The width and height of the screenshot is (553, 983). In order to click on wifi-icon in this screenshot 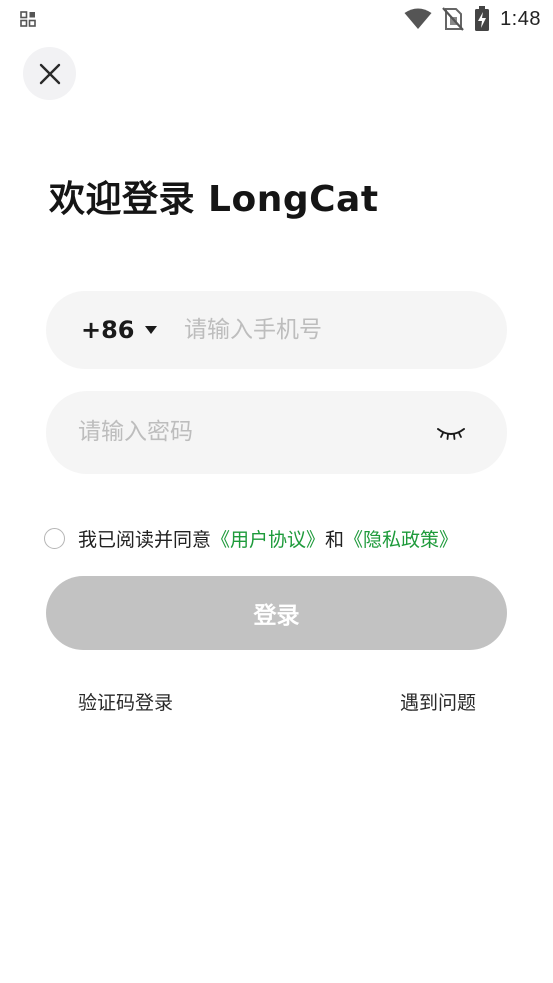, I will do `click(418, 18)`.